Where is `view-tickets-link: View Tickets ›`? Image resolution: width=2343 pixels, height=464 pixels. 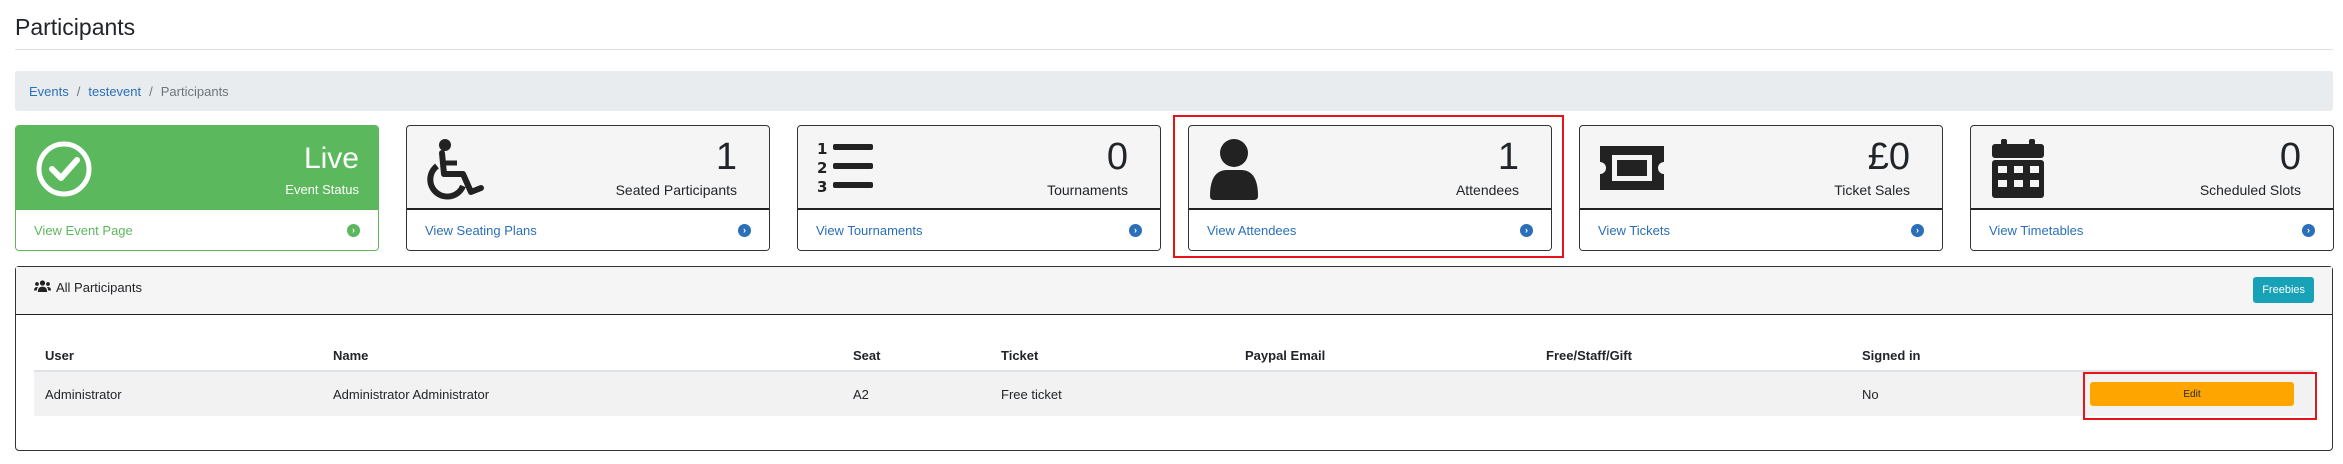 view-tickets-link: View Tickets › is located at coordinates (1761, 230).